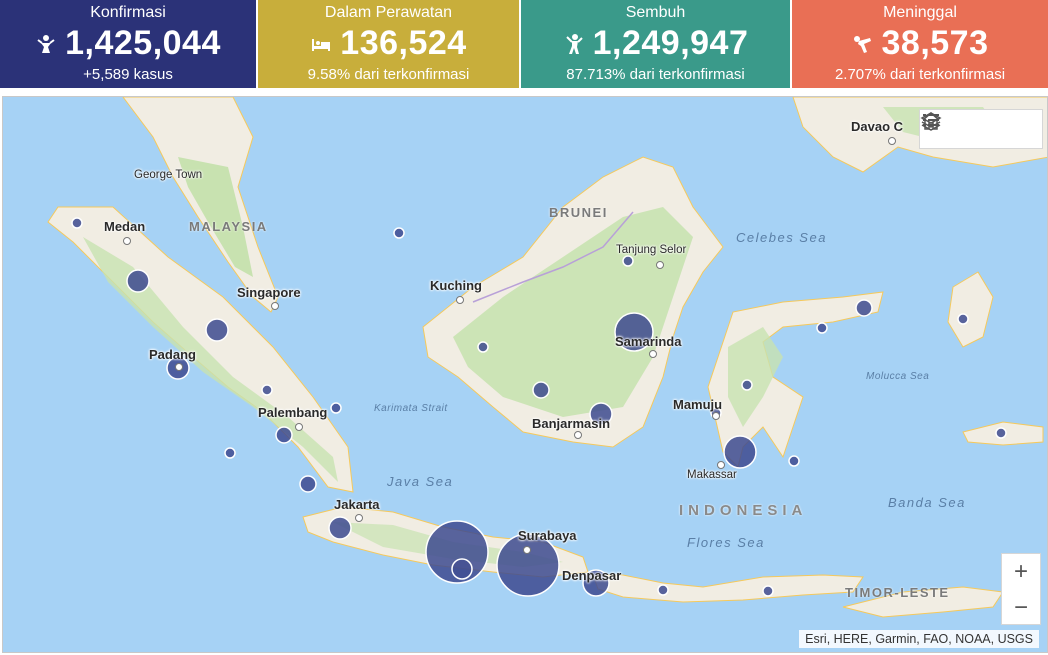 Image resolution: width=1048 pixels, height=655 pixels. Describe the element at coordinates (935, 43) in the screenshot. I see `stat-value: 38,573` at that location.